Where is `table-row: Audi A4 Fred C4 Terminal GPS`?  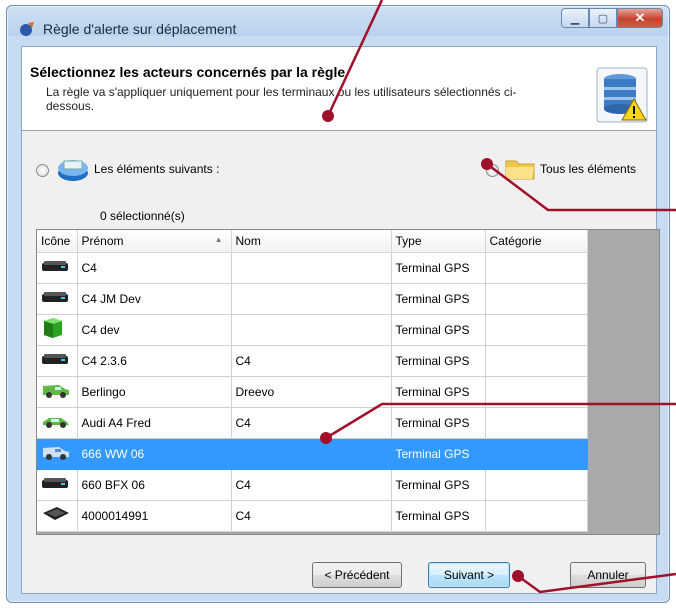 table-row: Audi A4 Fred C4 Terminal GPS is located at coordinates (312, 423).